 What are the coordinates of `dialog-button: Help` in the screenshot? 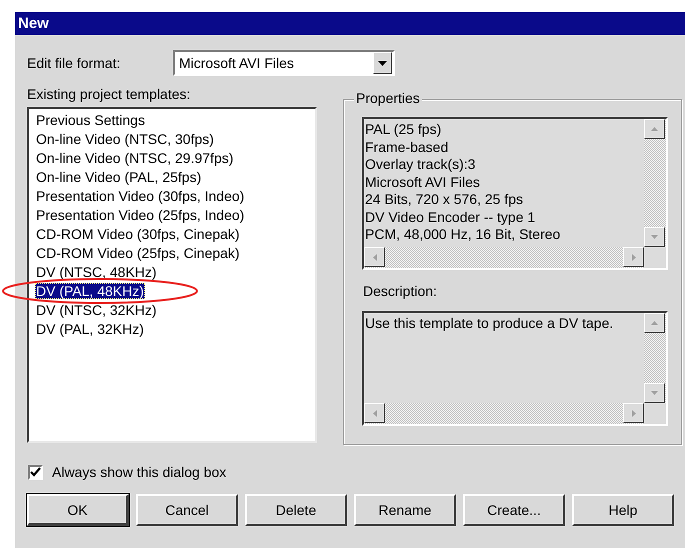 It's located at (623, 510).